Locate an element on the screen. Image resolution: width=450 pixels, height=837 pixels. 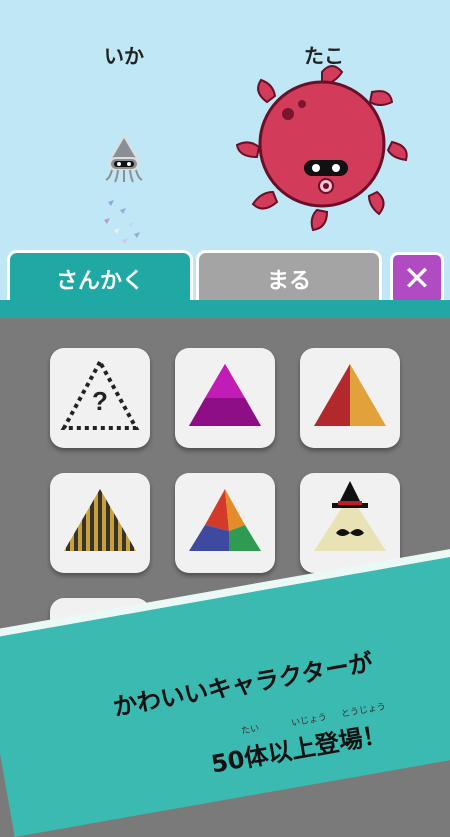
item-card-purple is located at coordinates (225, 398).